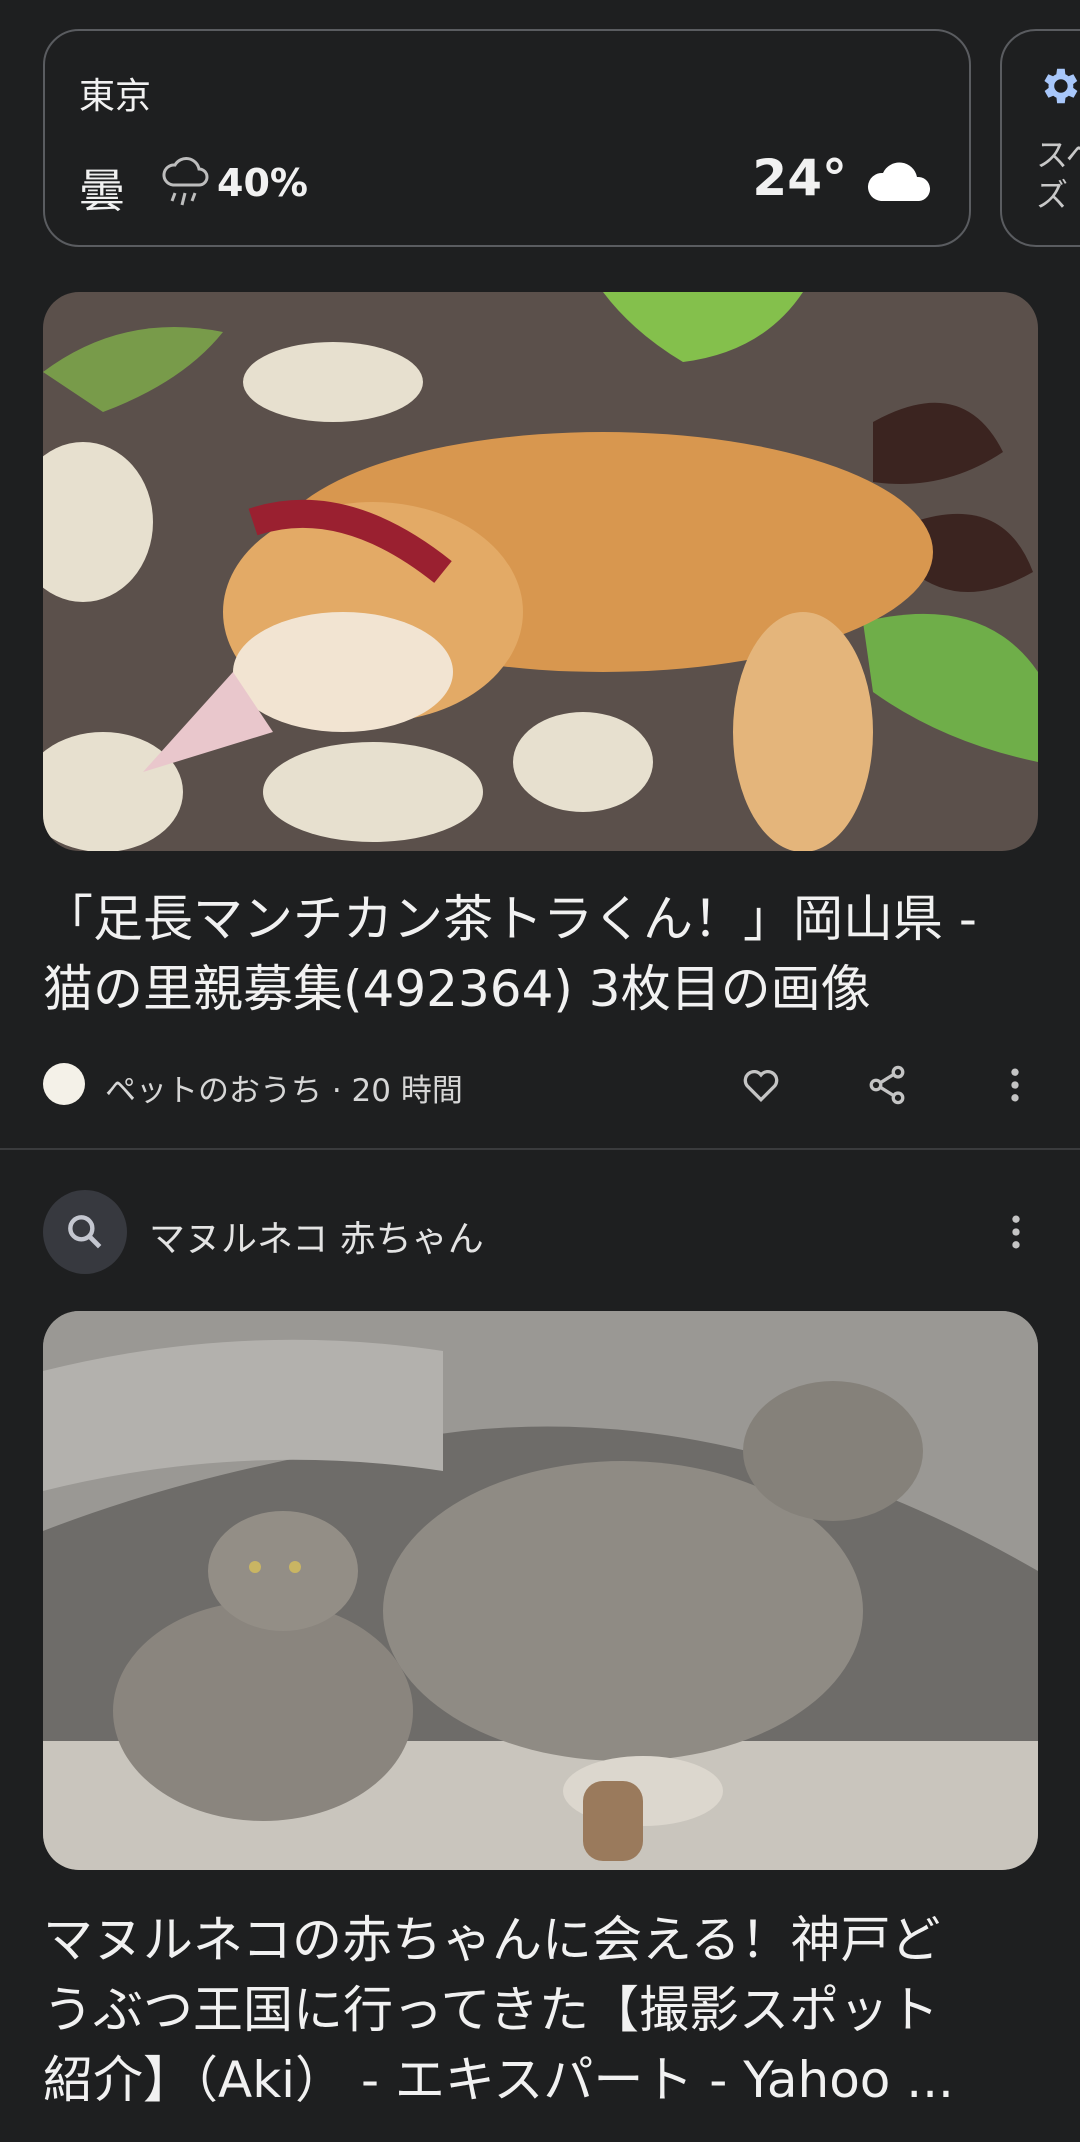 This screenshot has height=2142, width=1080. Describe the element at coordinates (540, 1086) in the screenshot. I see `article-source-row: ペットのおうち · 20 時間` at that location.